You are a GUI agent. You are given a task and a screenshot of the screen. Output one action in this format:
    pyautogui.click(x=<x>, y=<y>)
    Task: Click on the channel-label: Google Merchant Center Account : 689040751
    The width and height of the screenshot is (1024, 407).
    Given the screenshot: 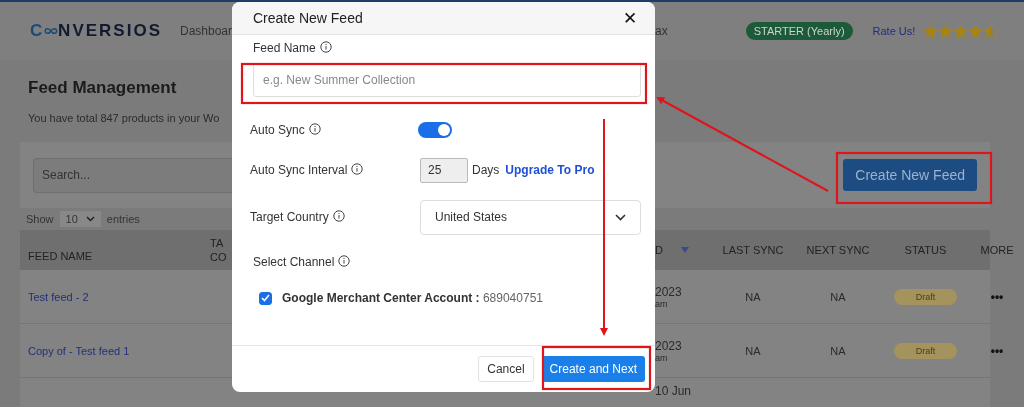 What is the action you would take?
    pyautogui.click(x=412, y=298)
    